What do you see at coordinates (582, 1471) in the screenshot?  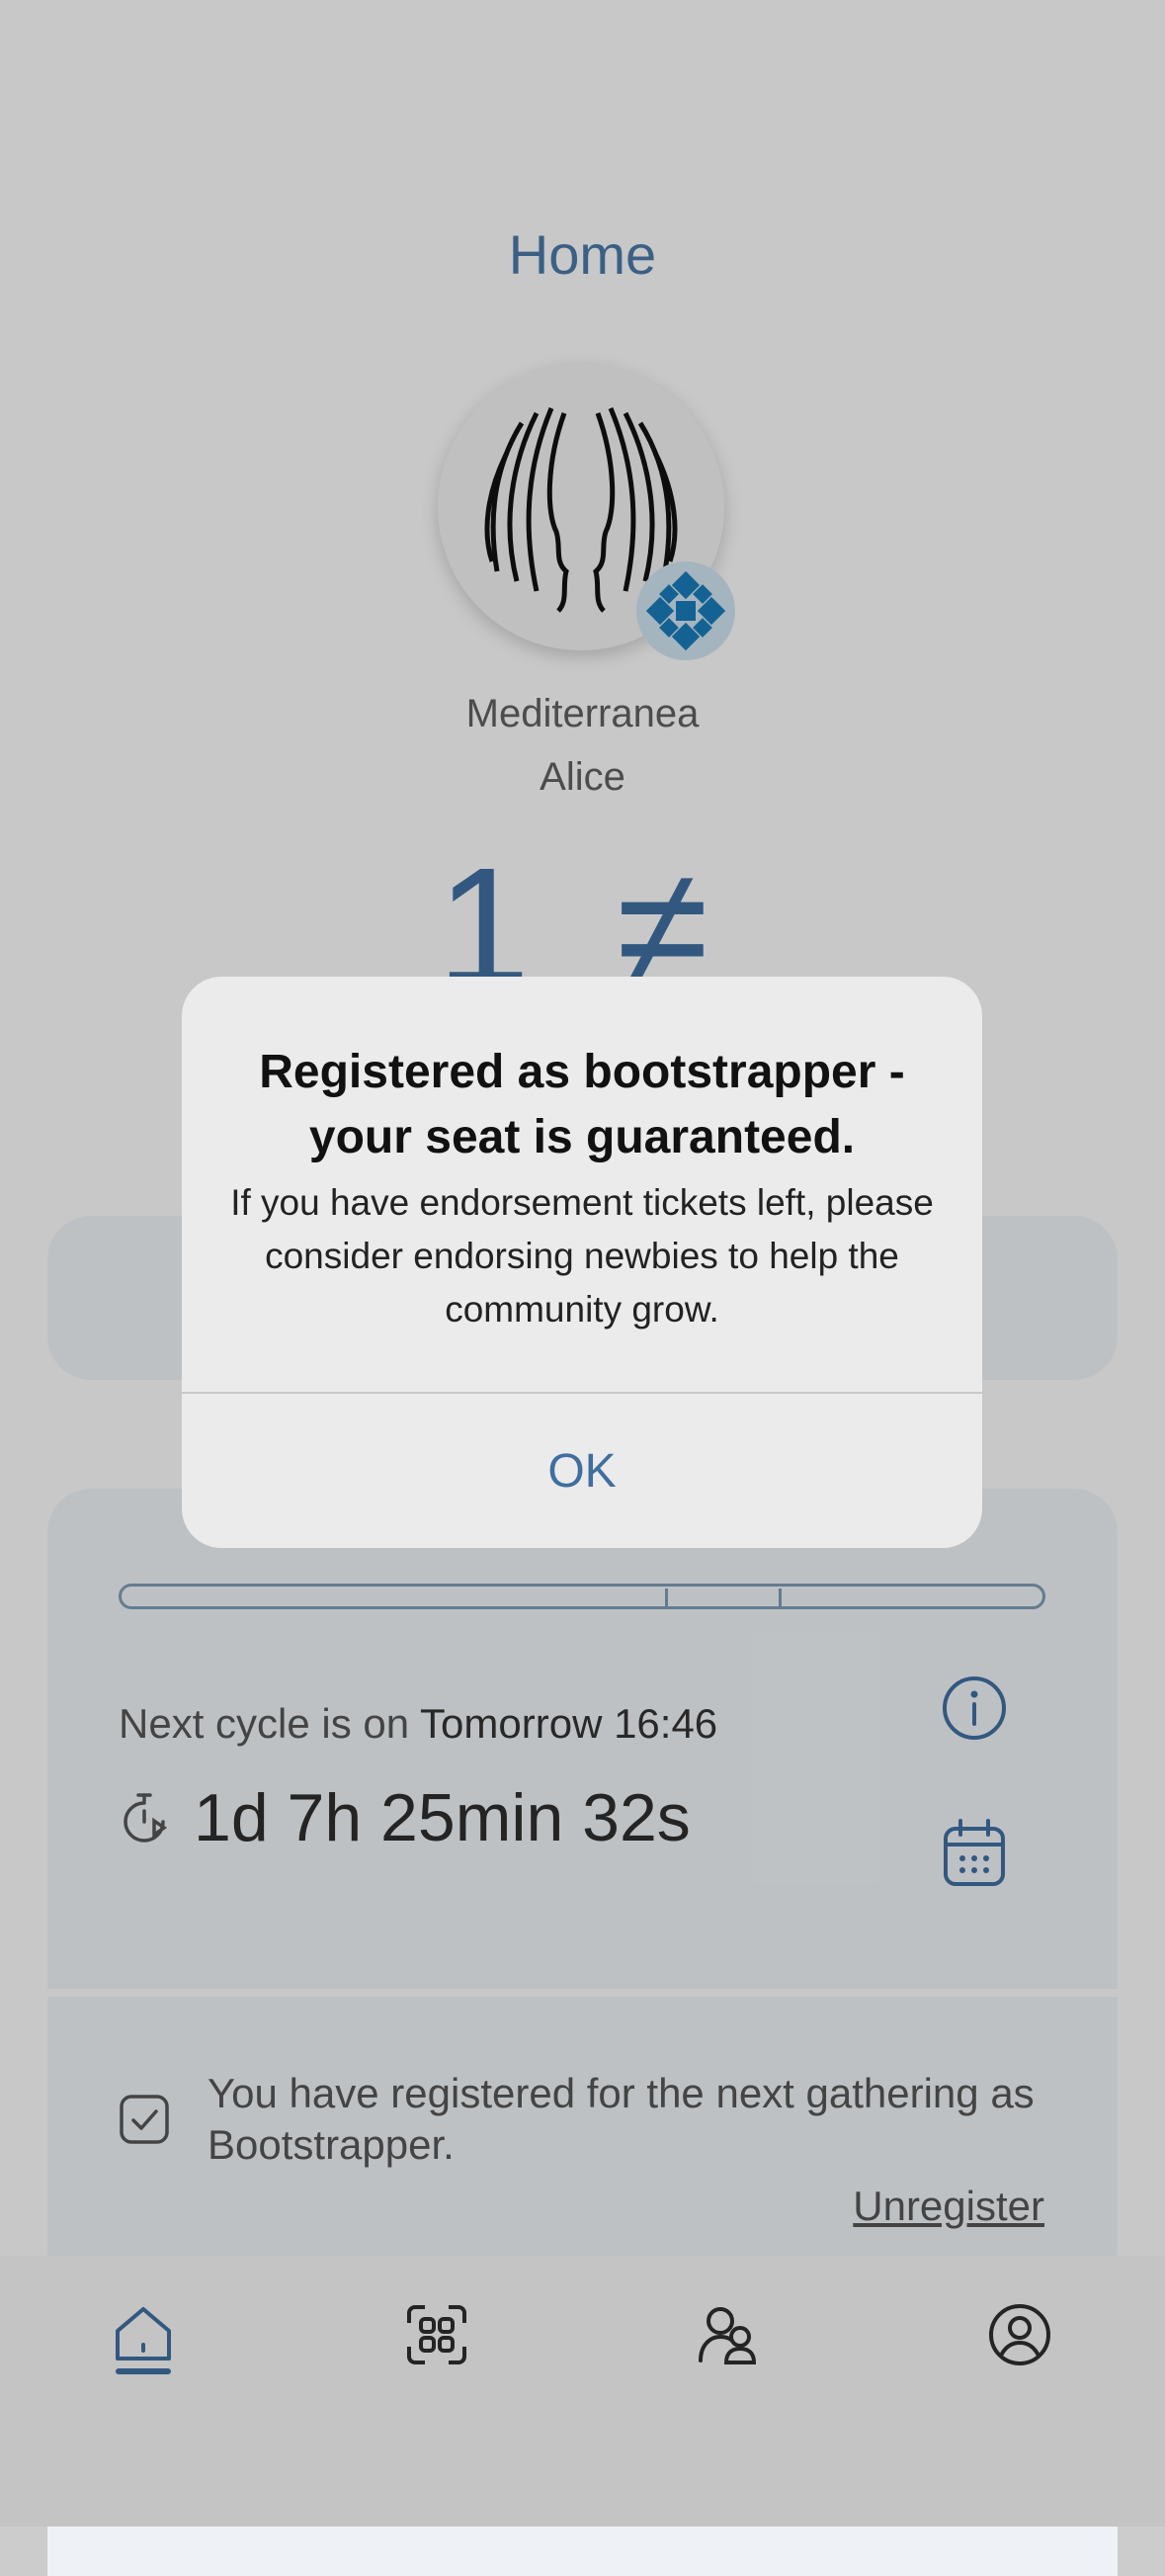 I see `ok-button: OK` at bounding box center [582, 1471].